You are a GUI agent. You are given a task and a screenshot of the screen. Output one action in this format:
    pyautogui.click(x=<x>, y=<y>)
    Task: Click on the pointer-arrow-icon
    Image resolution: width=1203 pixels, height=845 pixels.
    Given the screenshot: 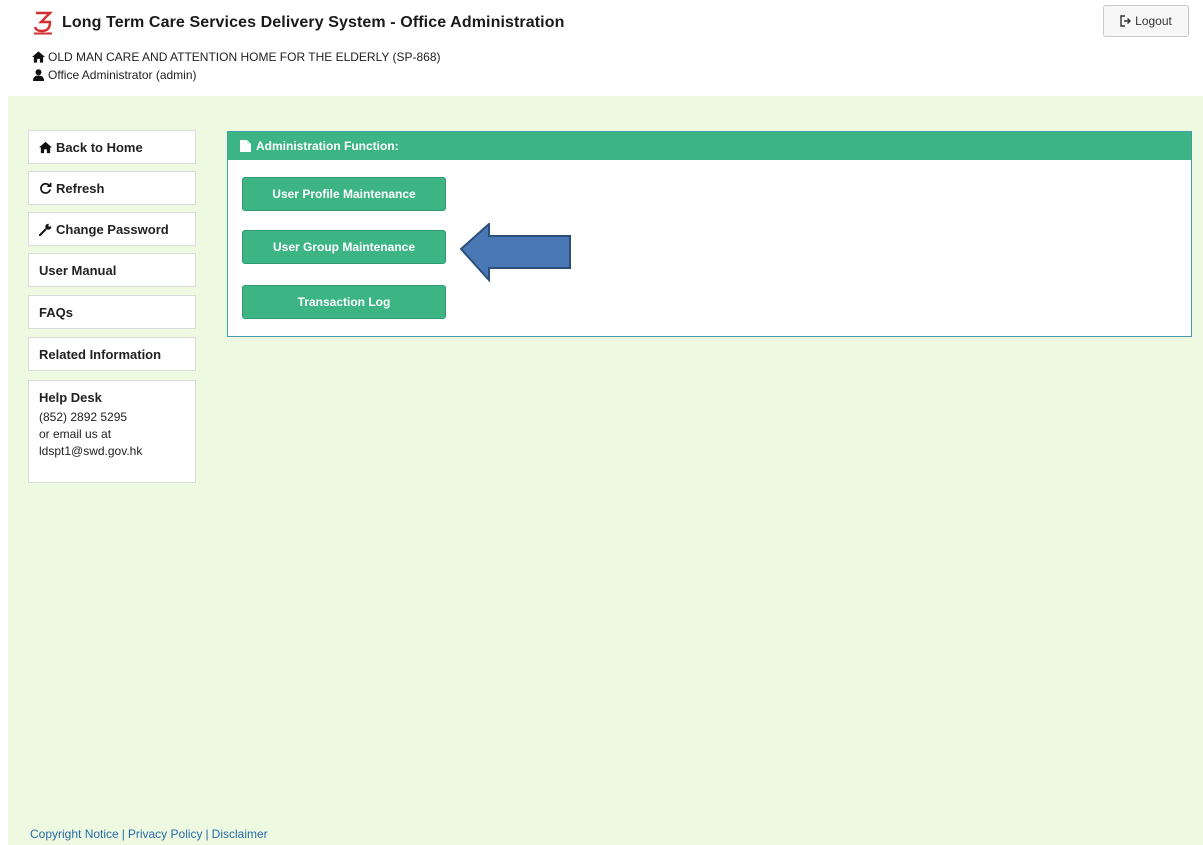 What is the action you would take?
    pyautogui.click(x=515, y=253)
    